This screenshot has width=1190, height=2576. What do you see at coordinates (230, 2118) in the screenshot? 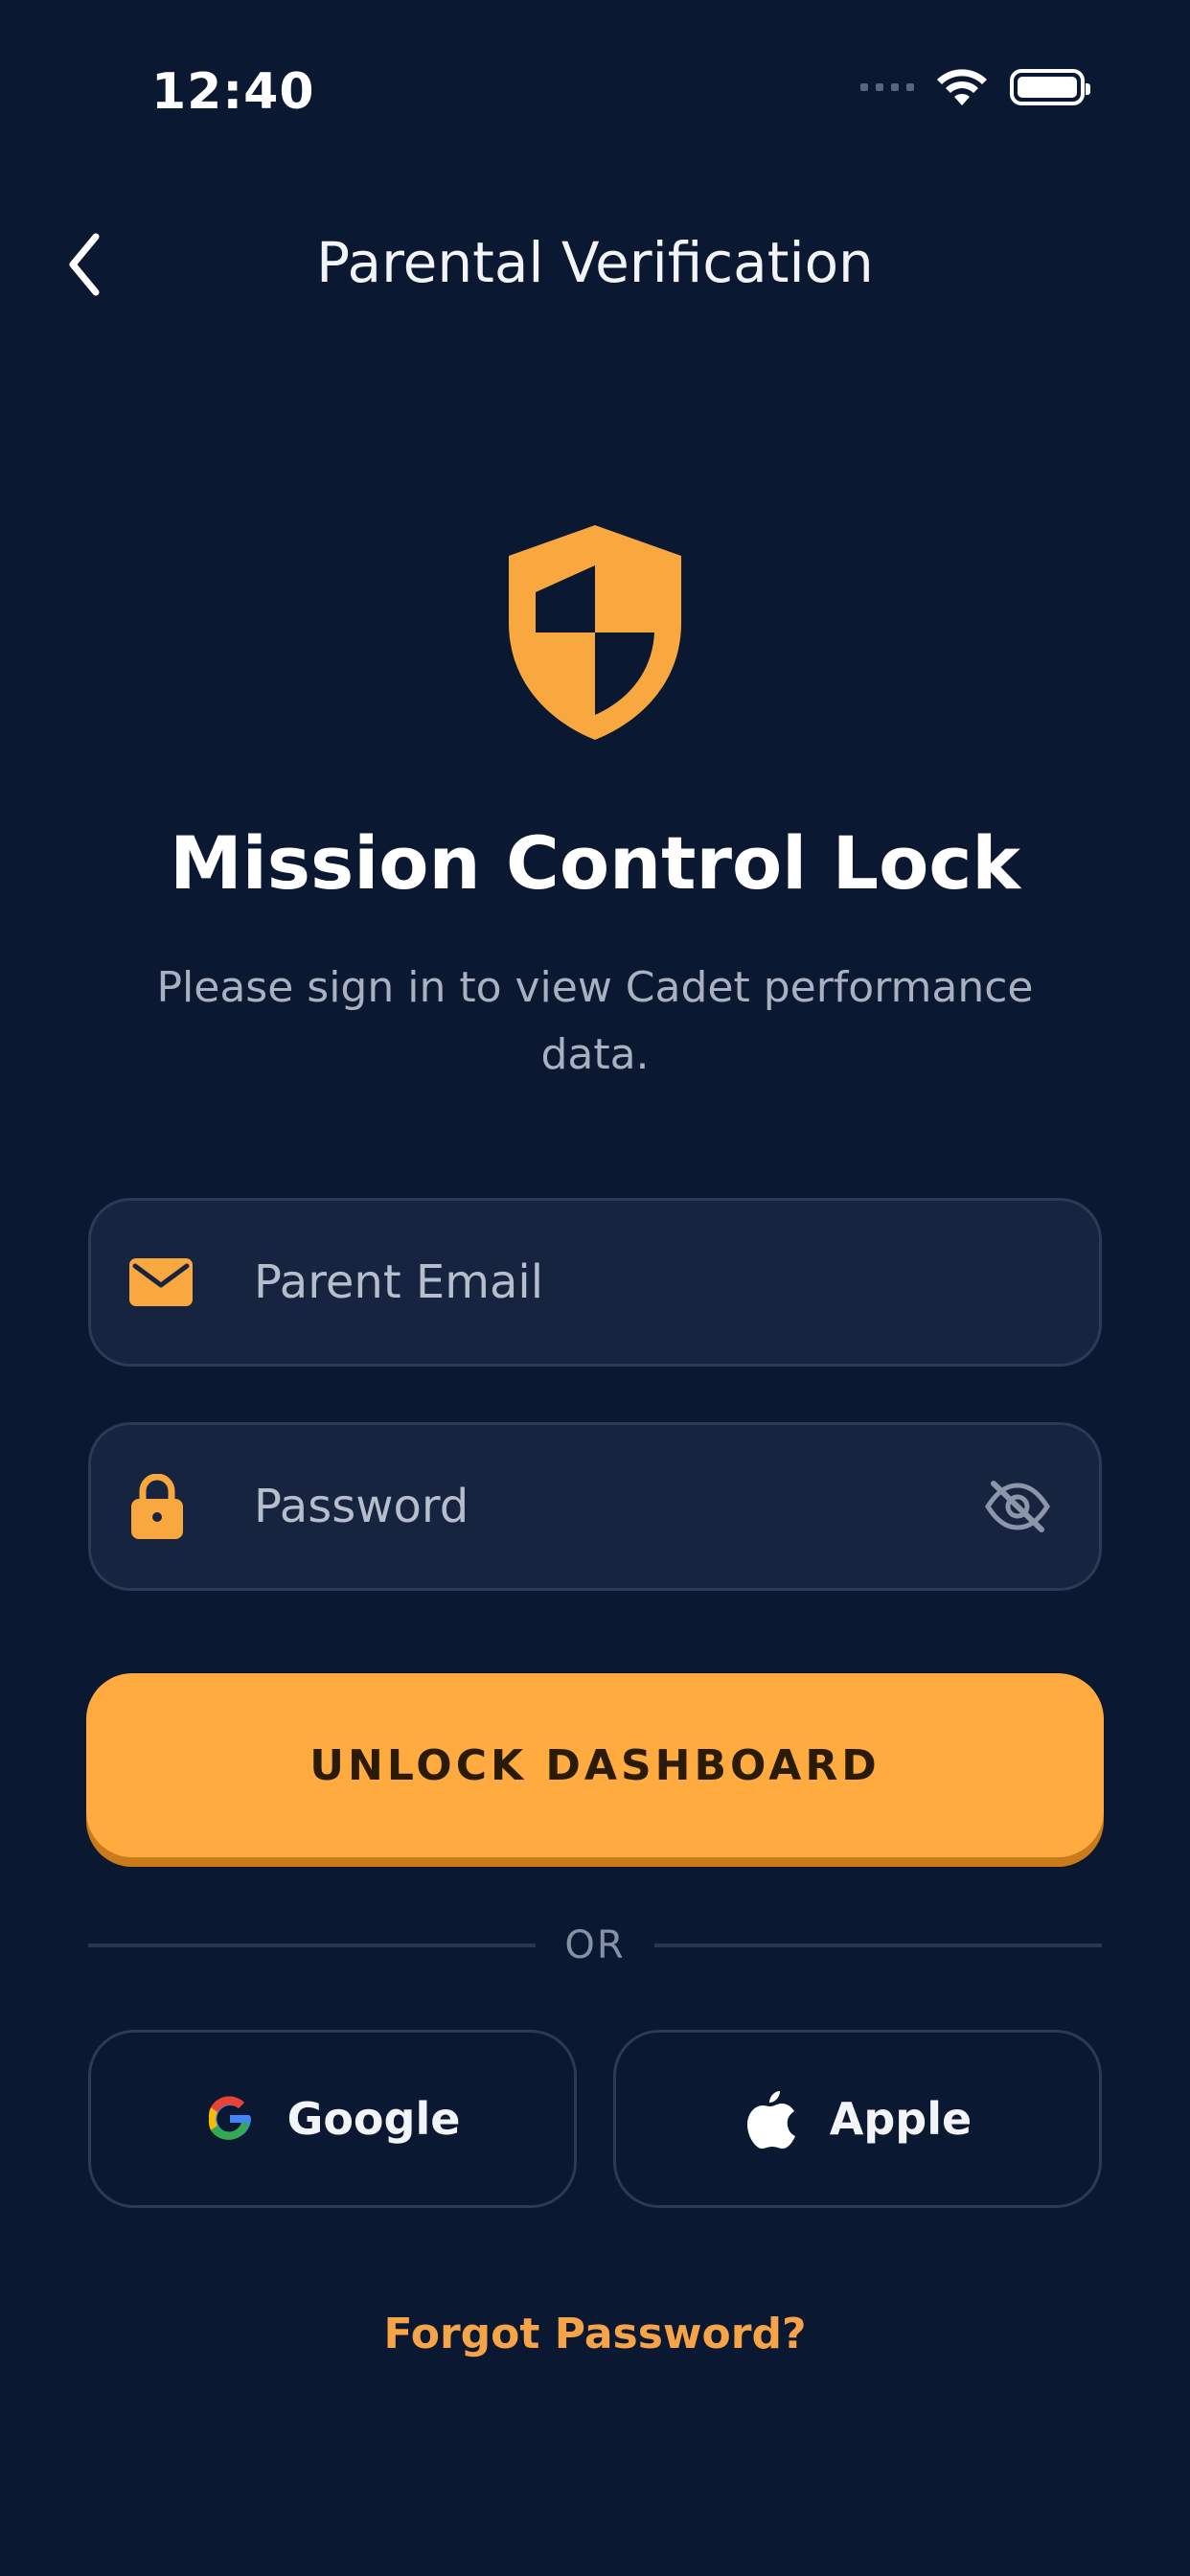
I see `google-icon` at bounding box center [230, 2118].